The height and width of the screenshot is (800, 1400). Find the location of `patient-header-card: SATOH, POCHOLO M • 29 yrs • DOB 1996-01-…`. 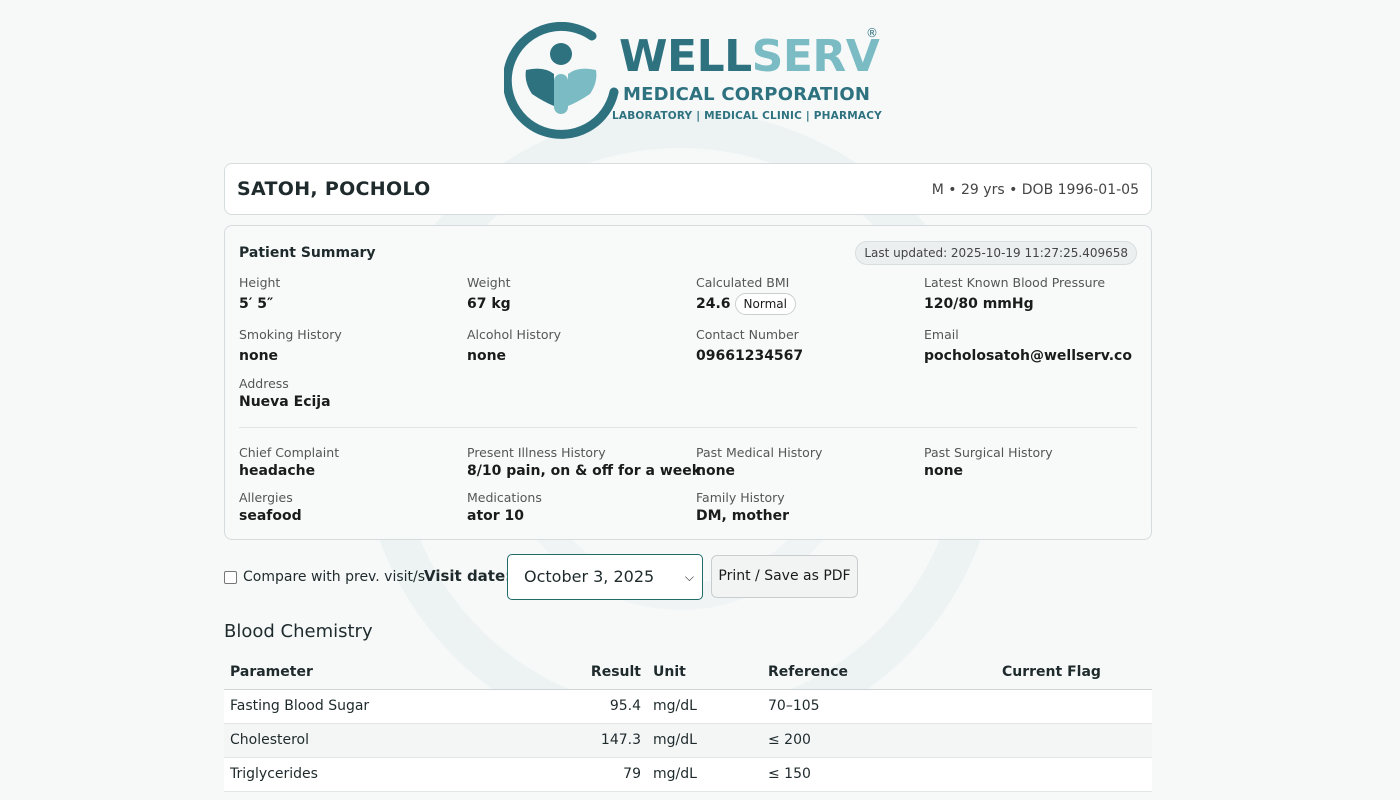

patient-header-card: SATOH, POCHOLO M • 29 yrs • DOB 1996-01-… is located at coordinates (688, 189).